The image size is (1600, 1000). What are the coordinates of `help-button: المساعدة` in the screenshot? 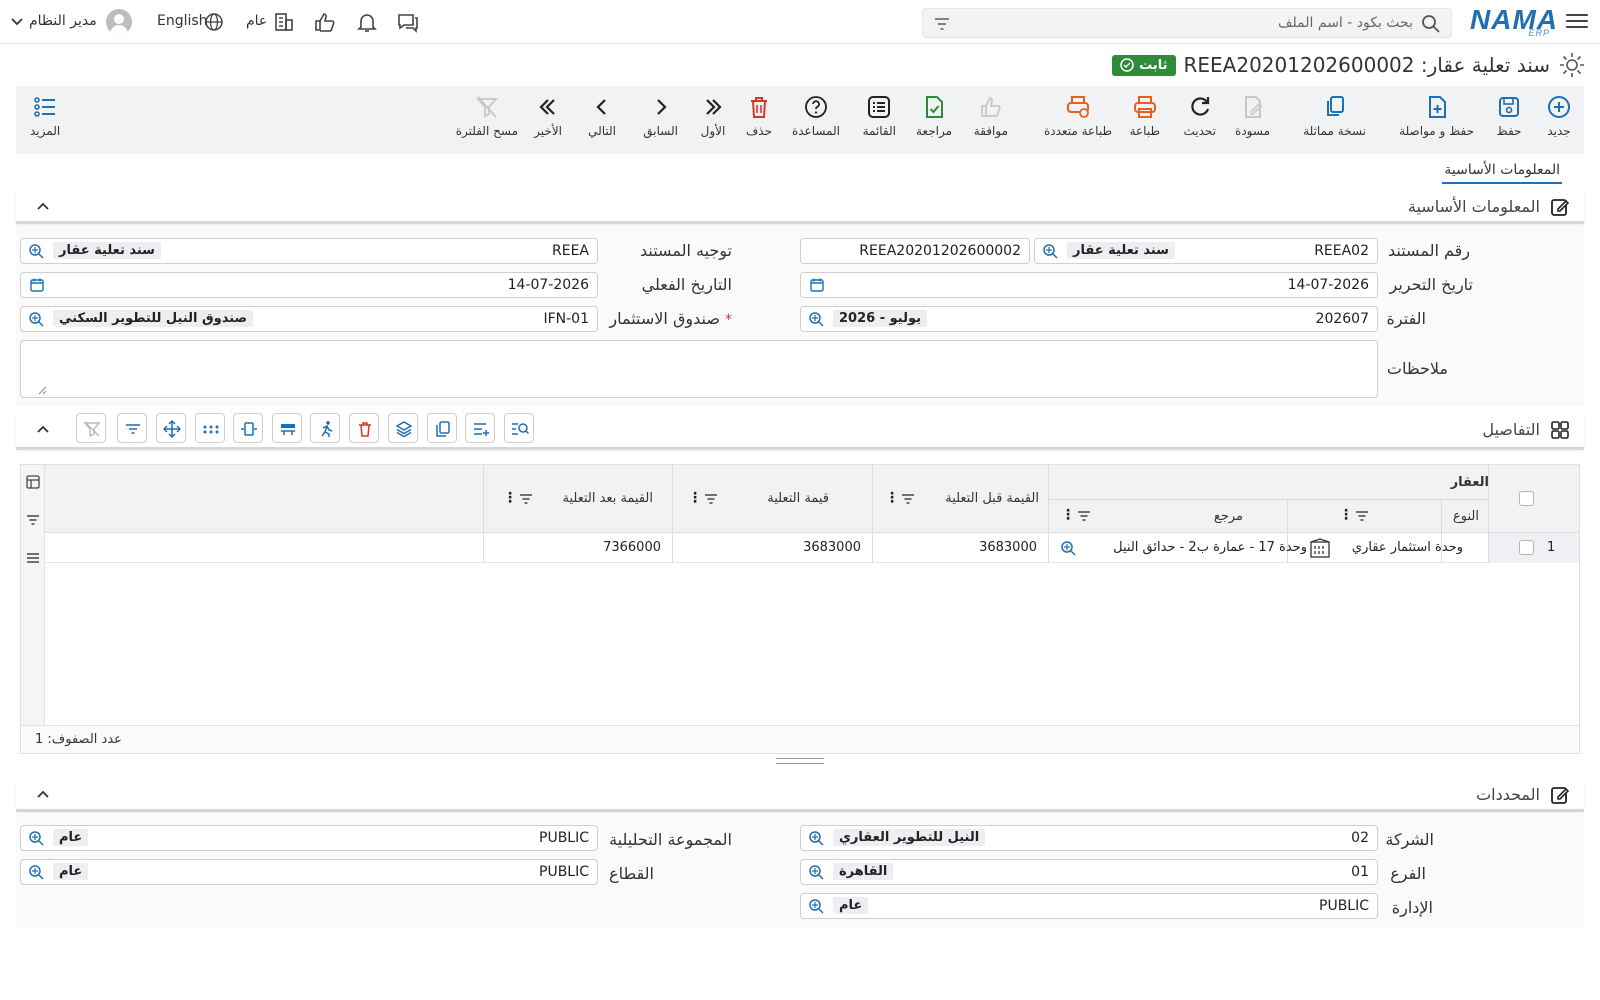 It's located at (816, 116).